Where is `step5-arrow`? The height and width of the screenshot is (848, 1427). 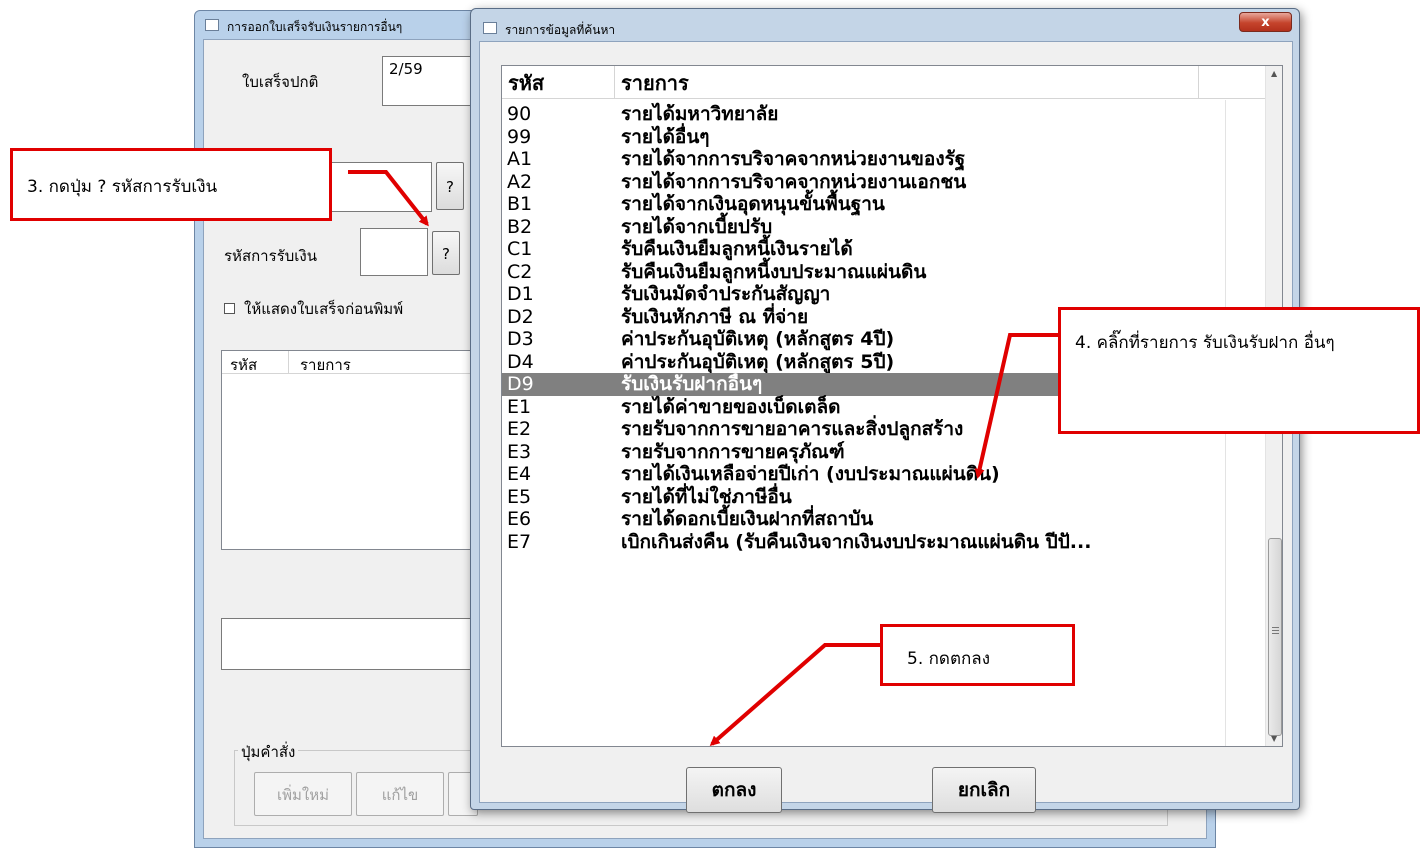
step5-arrow is located at coordinates (794, 694).